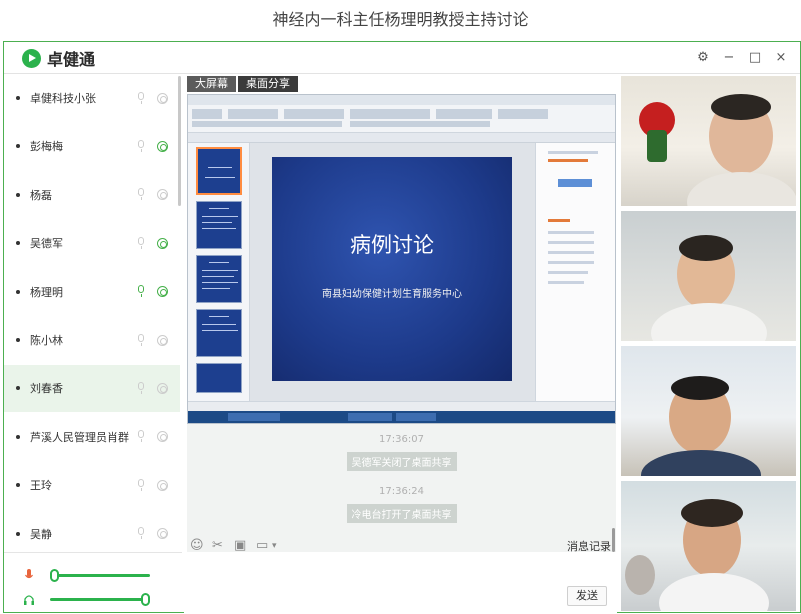 The image size is (801, 614). Describe the element at coordinates (400, 585) in the screenshot. I see `chat-input: 发送` at that location.